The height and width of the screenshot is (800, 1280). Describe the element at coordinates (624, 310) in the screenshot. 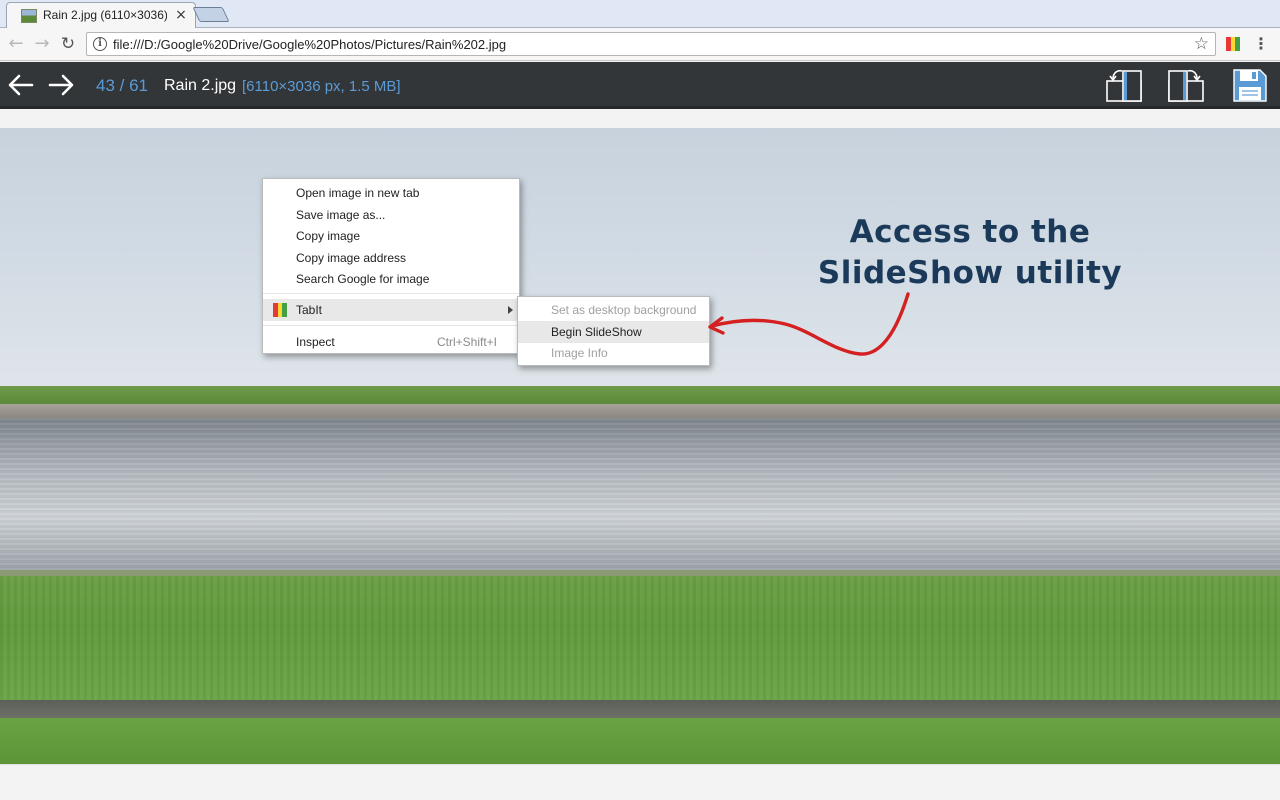

I see `menu-item-set-desktop-background: Set as desktop background` at that location.